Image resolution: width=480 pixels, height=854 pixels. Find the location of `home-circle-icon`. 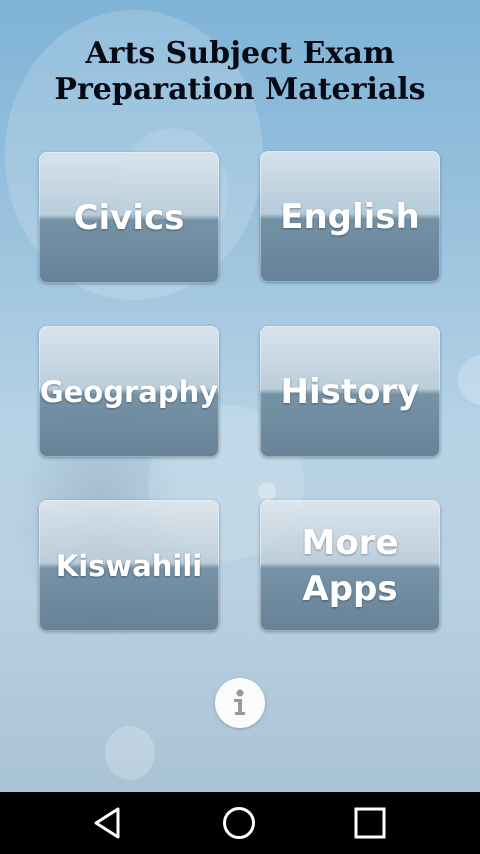

home-circle-icon is located at coordinates (239, 823).